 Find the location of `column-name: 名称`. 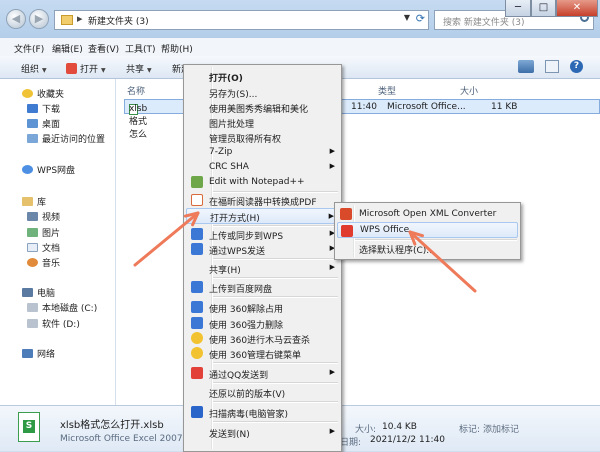

column-name: 名称 is located at coordinates (136, 90).